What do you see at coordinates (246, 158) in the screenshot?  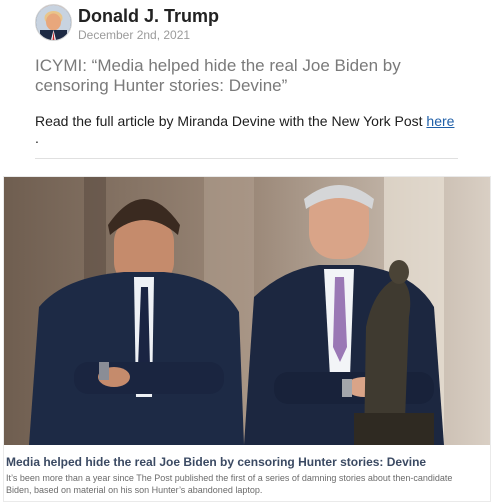 I see `divider` at bounding box center [246, 158].